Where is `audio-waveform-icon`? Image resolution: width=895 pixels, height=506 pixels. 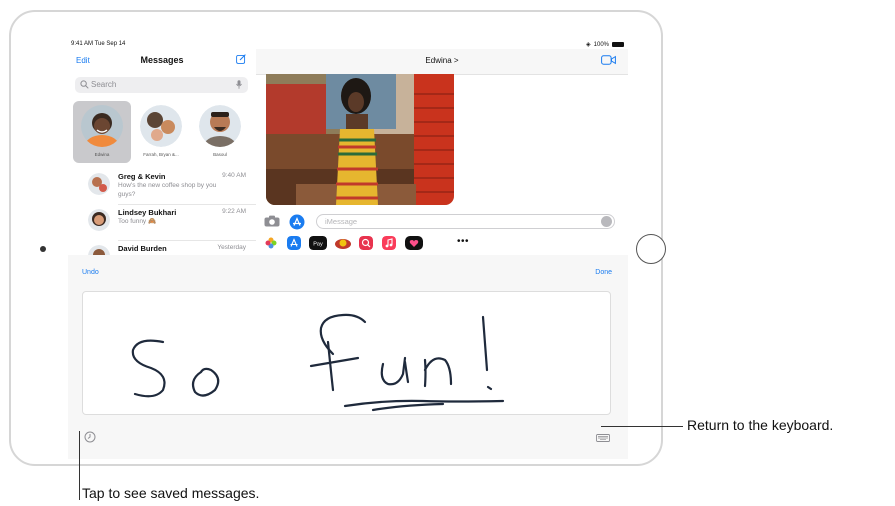
audio-waveform-icon is located at coordinates (606, 221).